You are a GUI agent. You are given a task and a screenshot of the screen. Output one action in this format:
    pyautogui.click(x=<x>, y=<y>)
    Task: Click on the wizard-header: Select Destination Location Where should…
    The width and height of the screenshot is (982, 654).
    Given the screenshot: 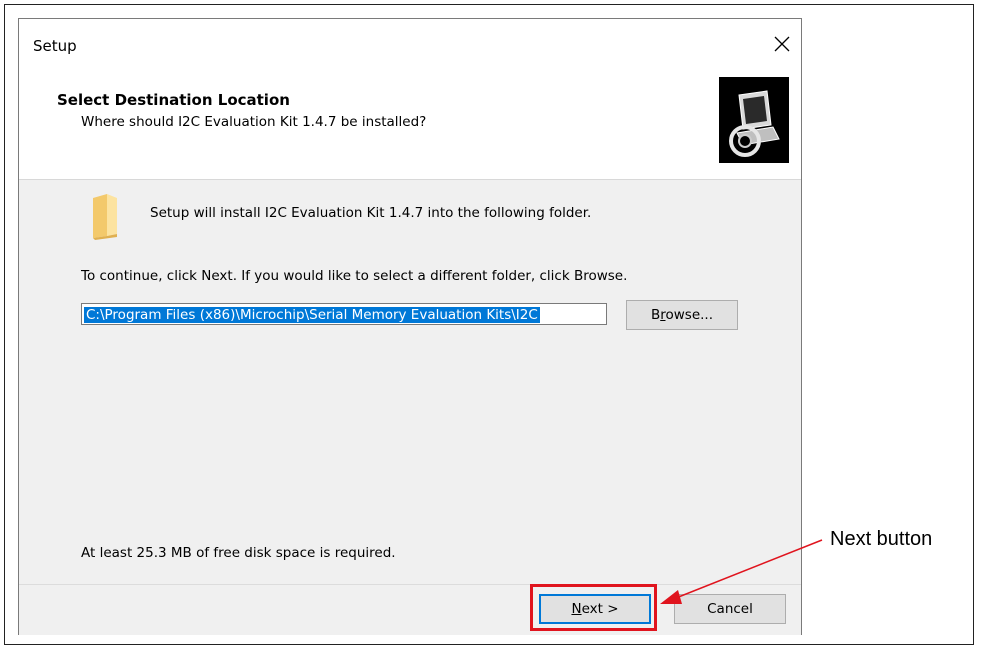 What is the action you would take?
    pyautogui.click(x=410, y=124)
    